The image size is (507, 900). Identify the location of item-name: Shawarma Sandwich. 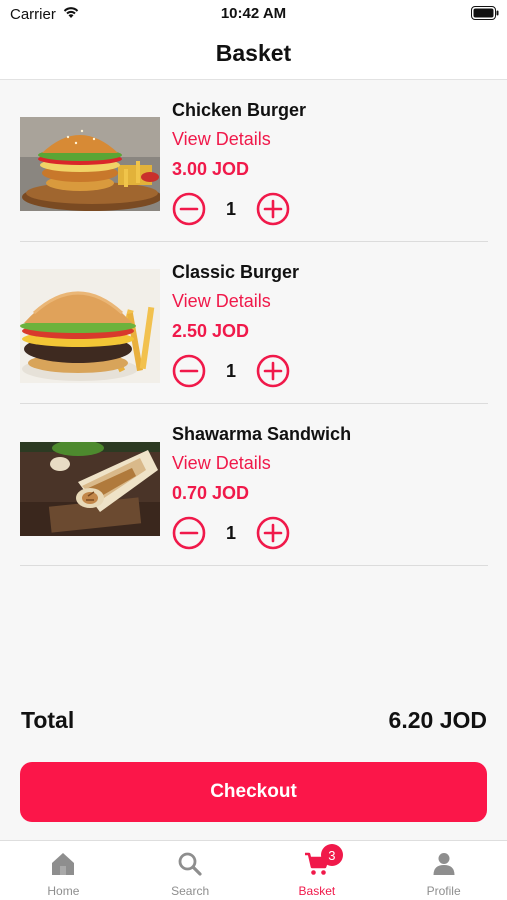
(262, 434).